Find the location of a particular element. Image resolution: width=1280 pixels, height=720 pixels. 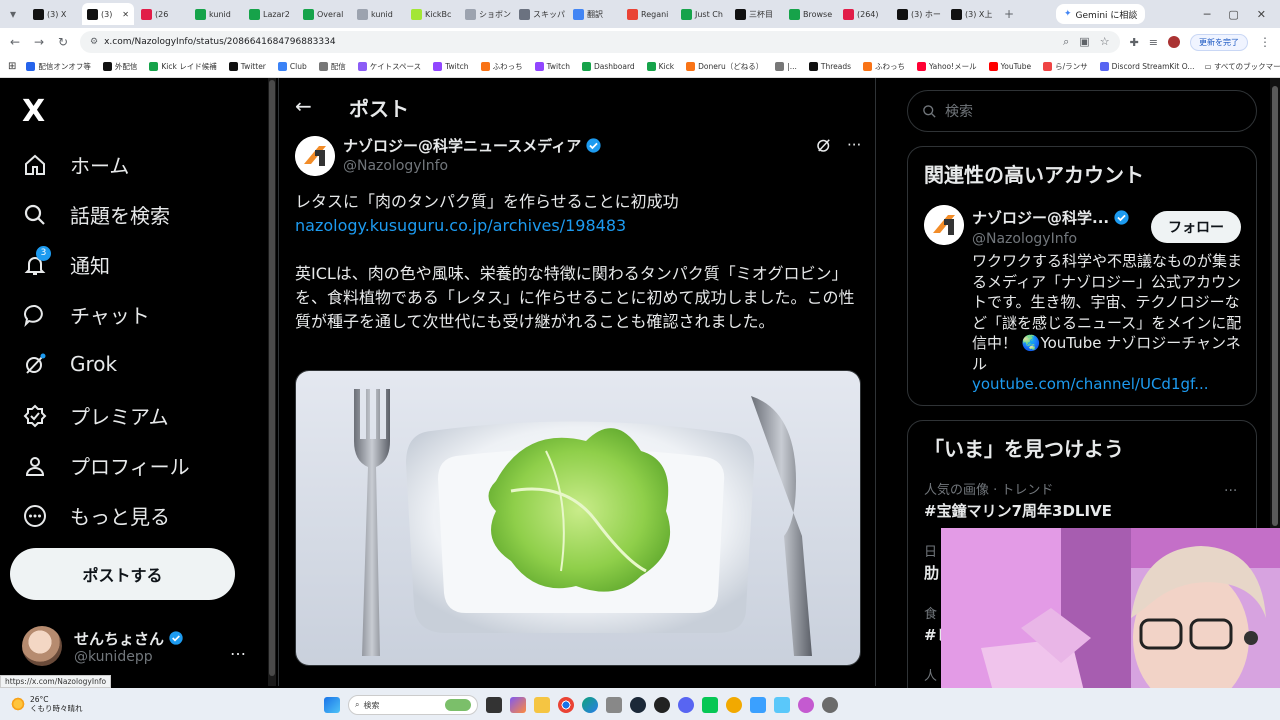

start-icon is located at coordinates (332, 705).